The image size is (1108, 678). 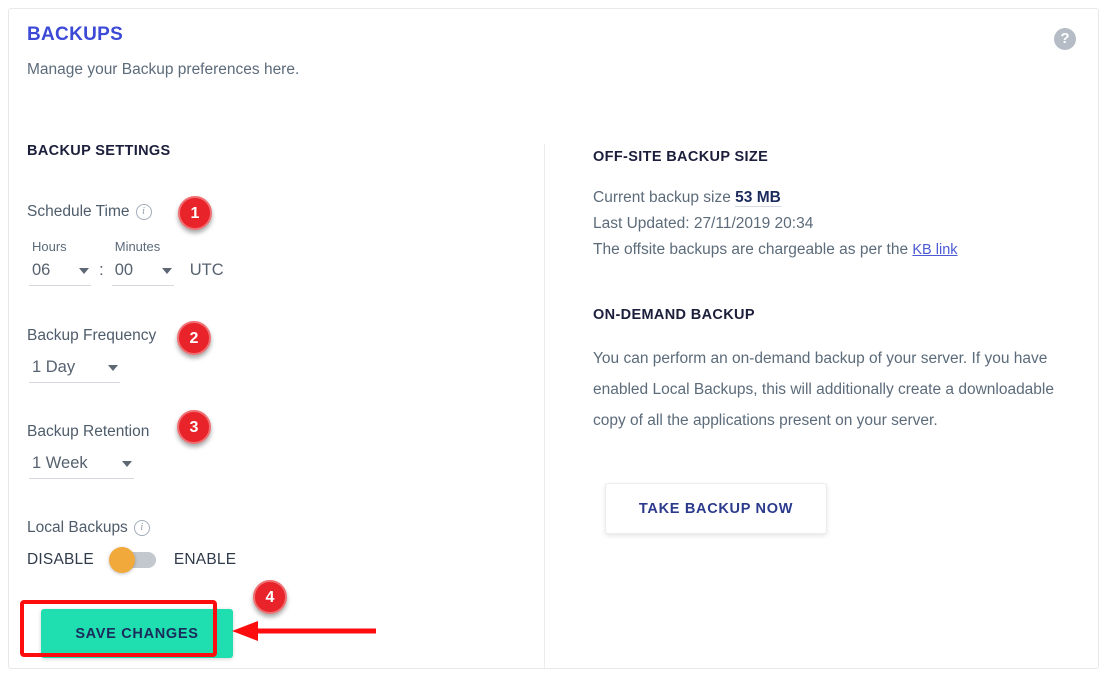 What do you see at coordinates (78, 211) in the screenshot?
I see `schedule-time-label-text: Schedule Time` at bounding box center [78, 211].